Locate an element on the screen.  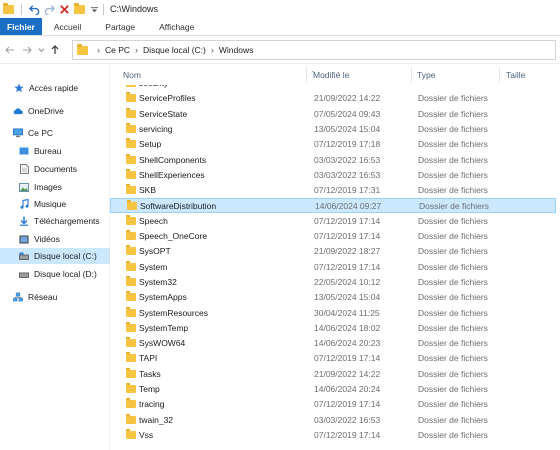
up-button is located at coordinates (55, 50).